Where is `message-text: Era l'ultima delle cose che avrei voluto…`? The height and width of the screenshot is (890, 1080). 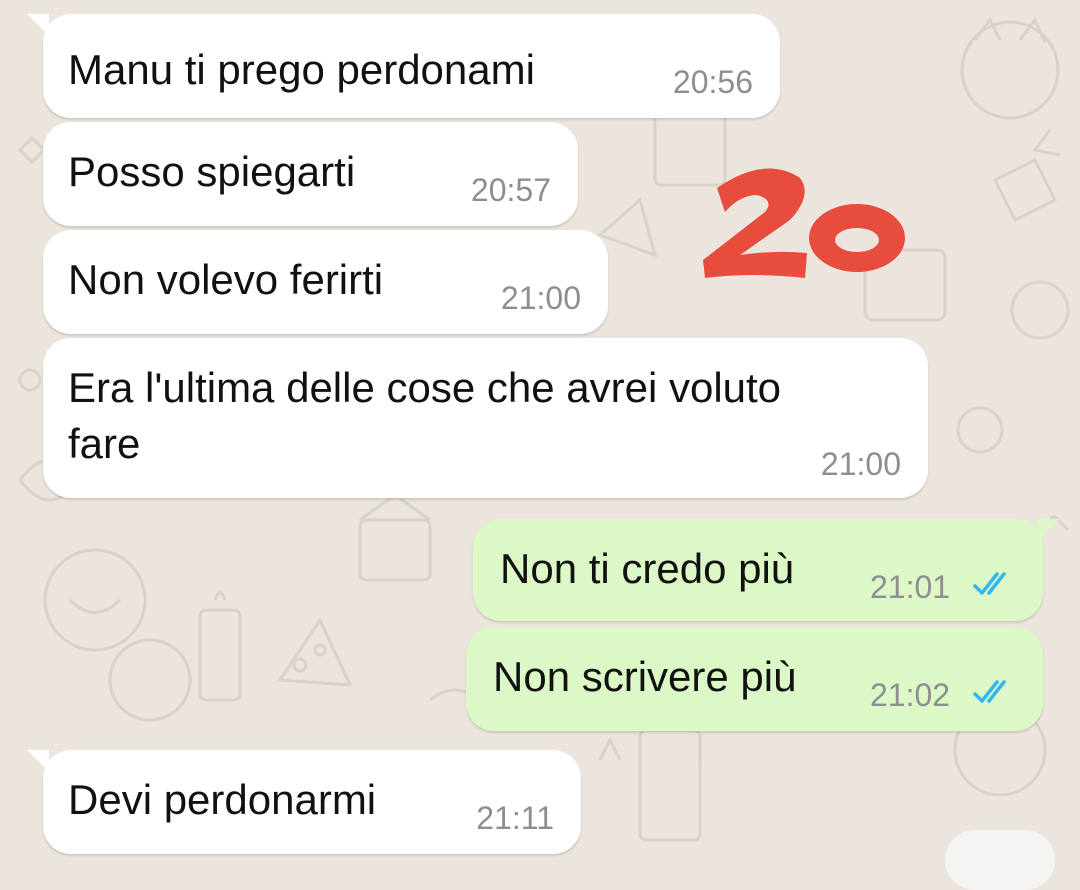
message-text: Era l'ultima delle cose che avrei voluto… is located at coordinates (425, 415).